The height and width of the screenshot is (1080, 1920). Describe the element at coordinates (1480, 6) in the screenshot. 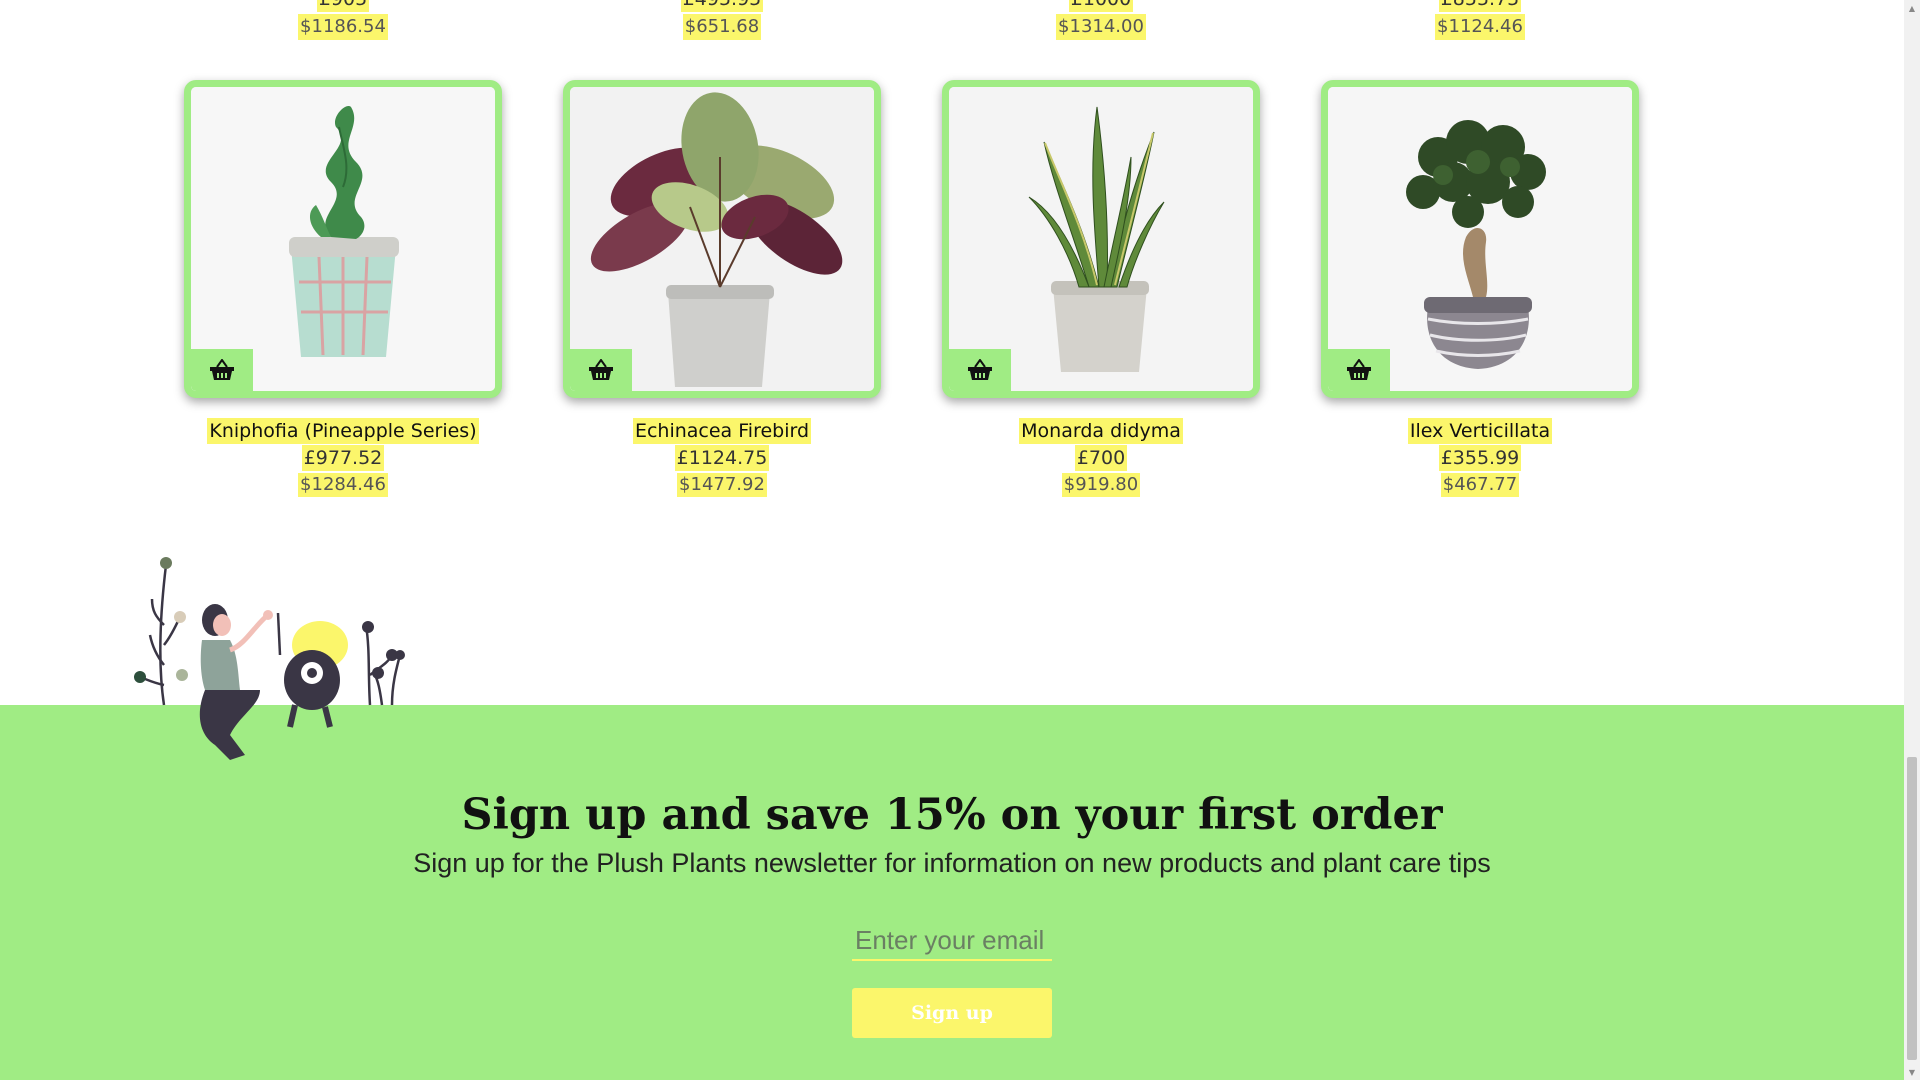

I see `price-gbp: £855.75` at that location.